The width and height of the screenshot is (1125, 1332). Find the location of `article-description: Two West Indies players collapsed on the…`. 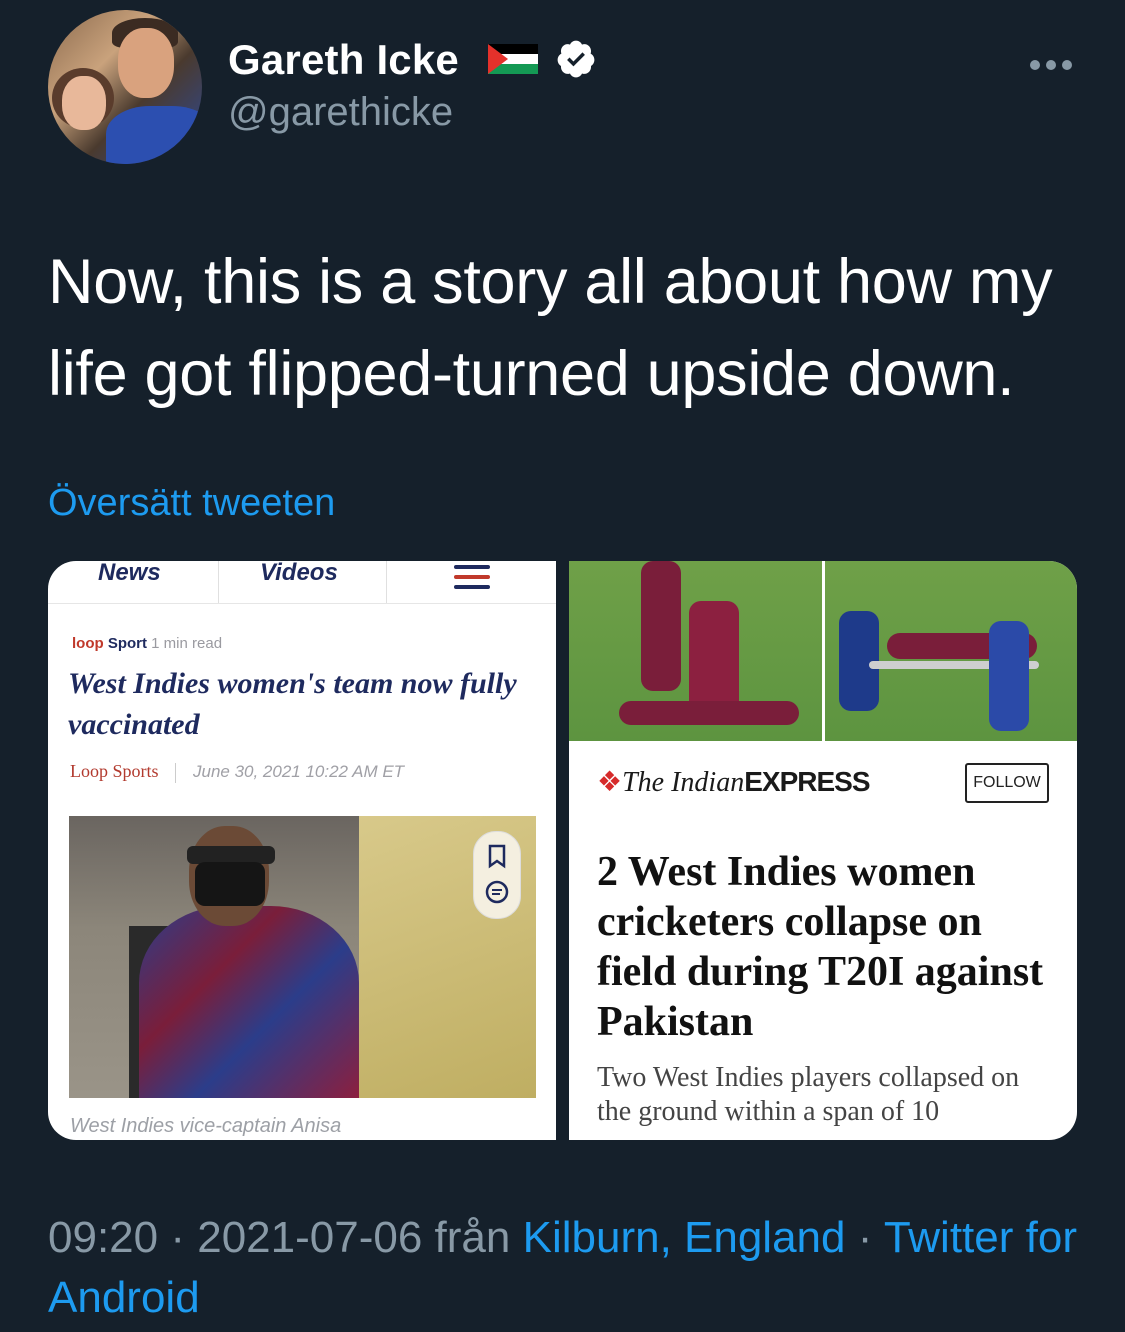

article-description: Two West Indies players collapsed on the… is located at coordinates (808, 1094).